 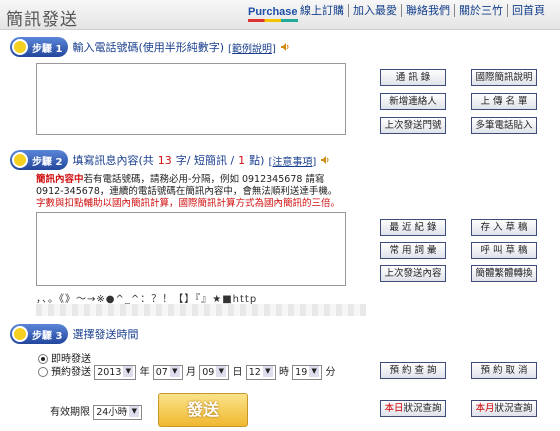 I want to click on month-unit: 月, so click(x=191, y=372).